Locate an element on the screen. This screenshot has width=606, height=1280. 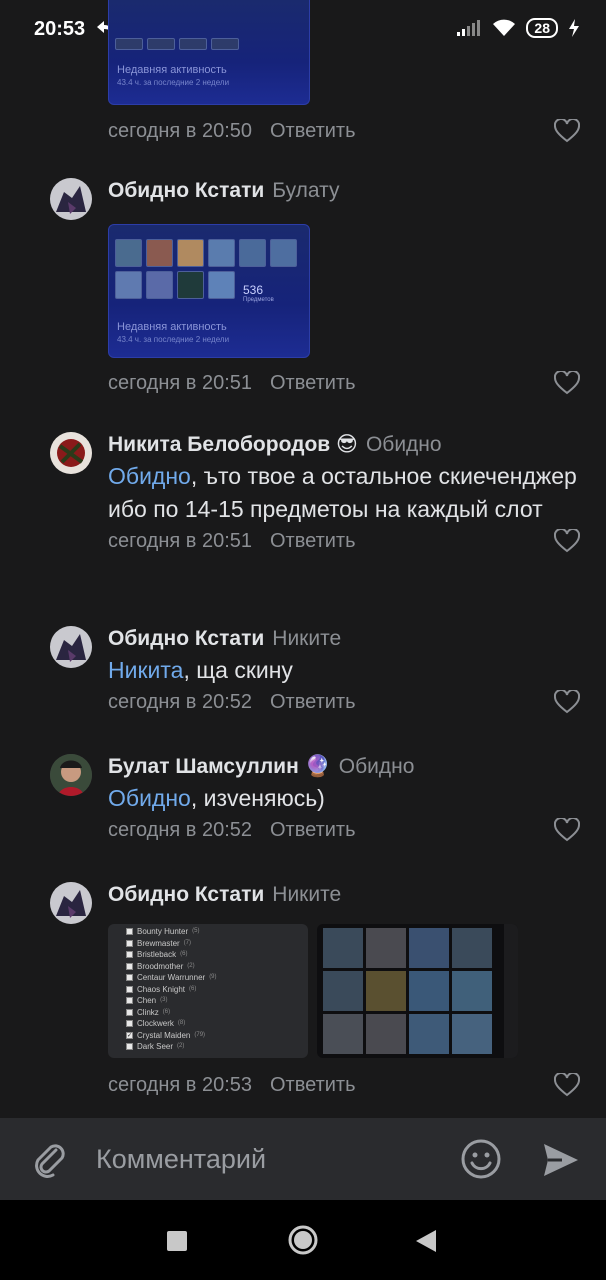
item-count-label: Предметов is located at coordinates (258, 300).